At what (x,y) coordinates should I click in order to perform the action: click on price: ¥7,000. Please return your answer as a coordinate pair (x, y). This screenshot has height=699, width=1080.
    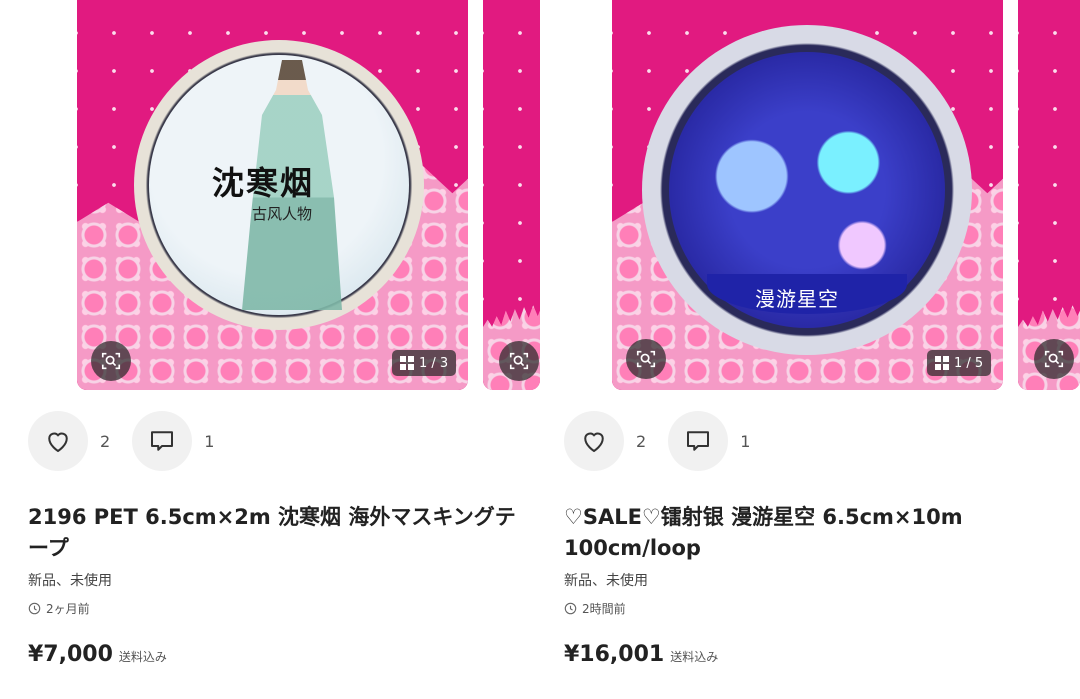
    Looking at the image, I should click on (70, 654).